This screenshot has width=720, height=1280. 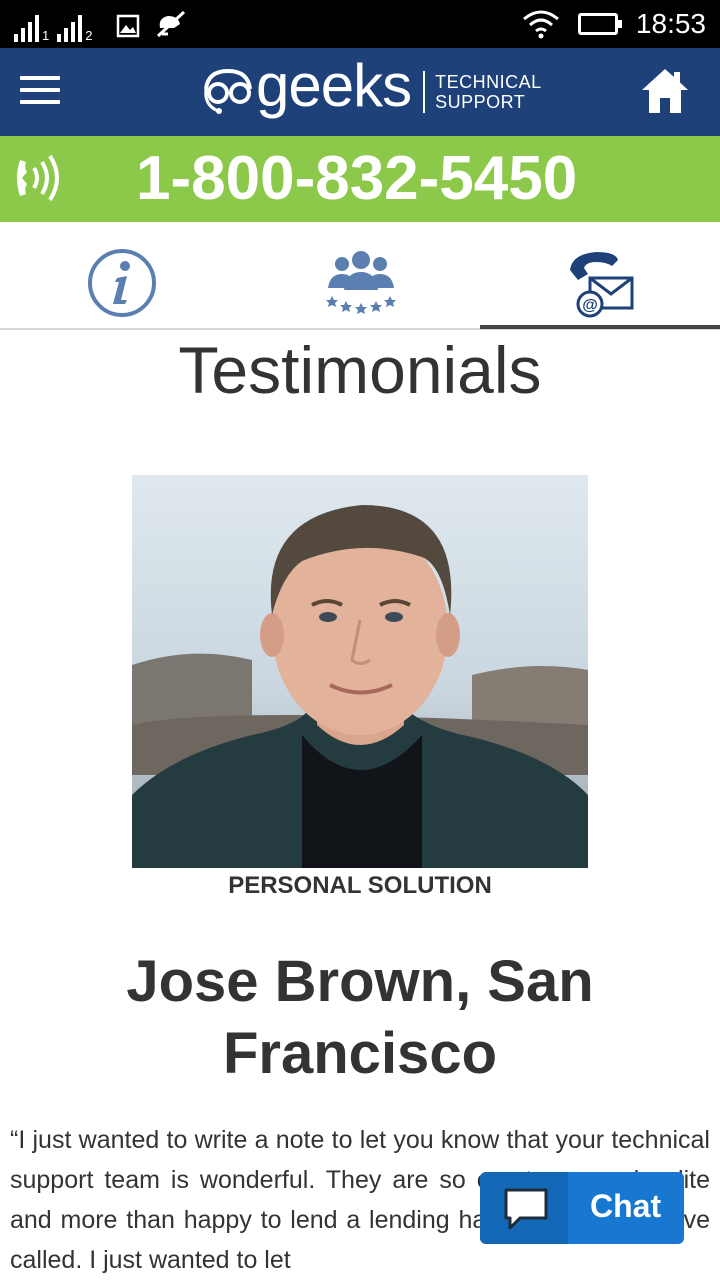 What do you see at coordinates (38, 178) in the screenshot?
I see `phone-ring-icon` at bounding box center [38, 178].